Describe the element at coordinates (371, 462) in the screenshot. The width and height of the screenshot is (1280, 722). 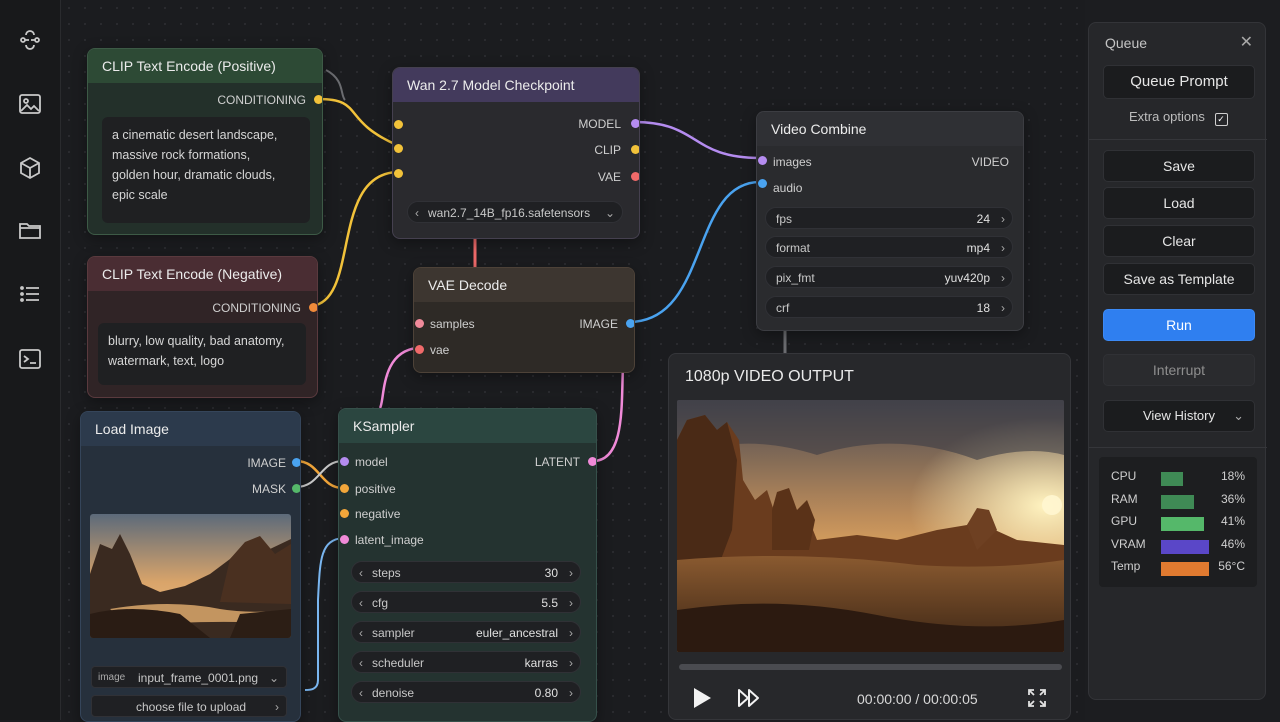
I see `input-model-label: model` at that location.